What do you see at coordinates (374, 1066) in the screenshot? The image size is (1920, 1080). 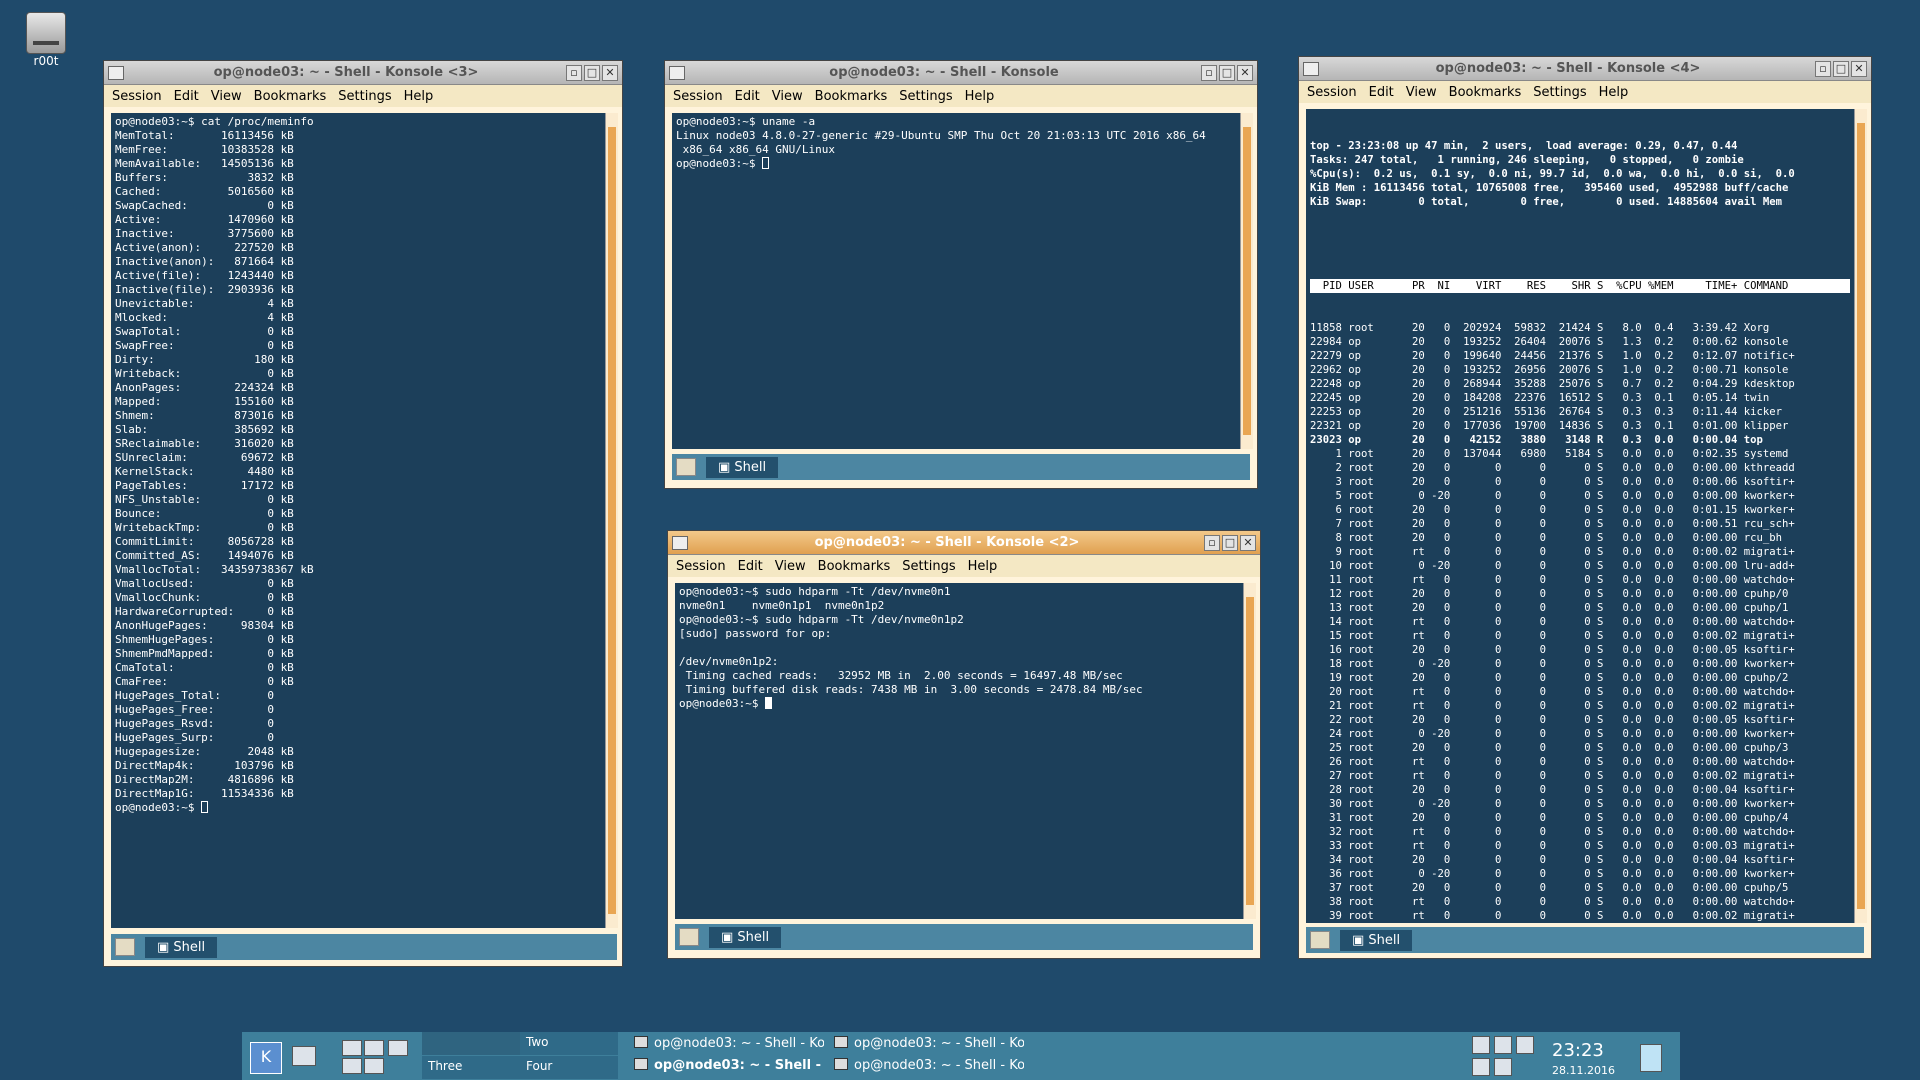 I see `settings-icon` at bounding box center [374, 1066].